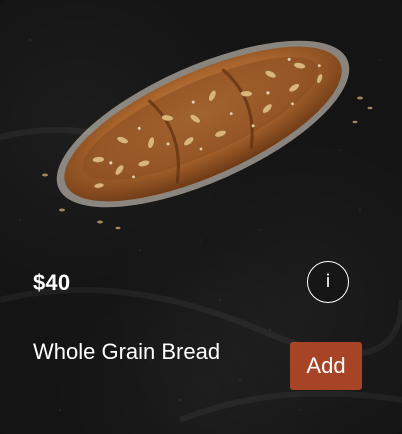 The image size is (402, 434). I want to click on info-icon: i, so click(328, 281).